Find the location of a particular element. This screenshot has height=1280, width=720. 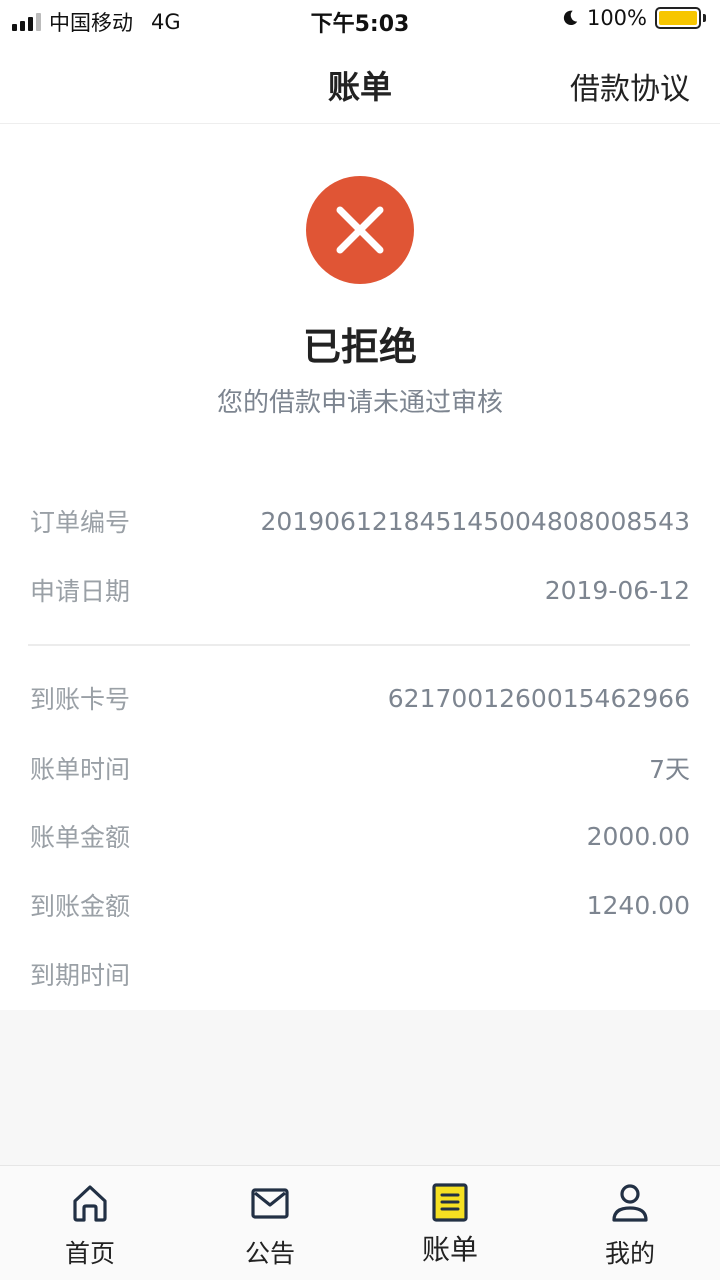

tab-home: 首页 is located at coordinates (90, 1223).